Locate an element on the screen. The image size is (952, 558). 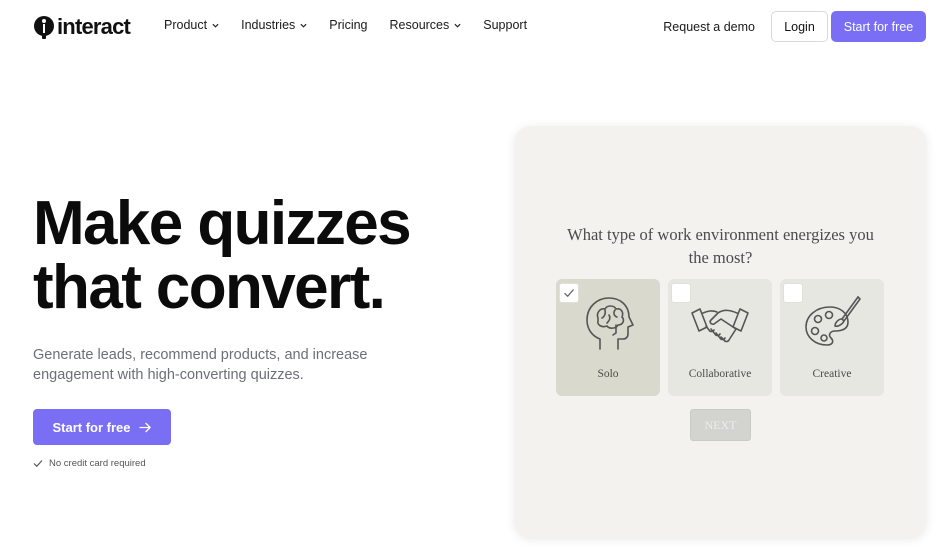
menu-item-resources: Resources is located at coordinates (426, 25).